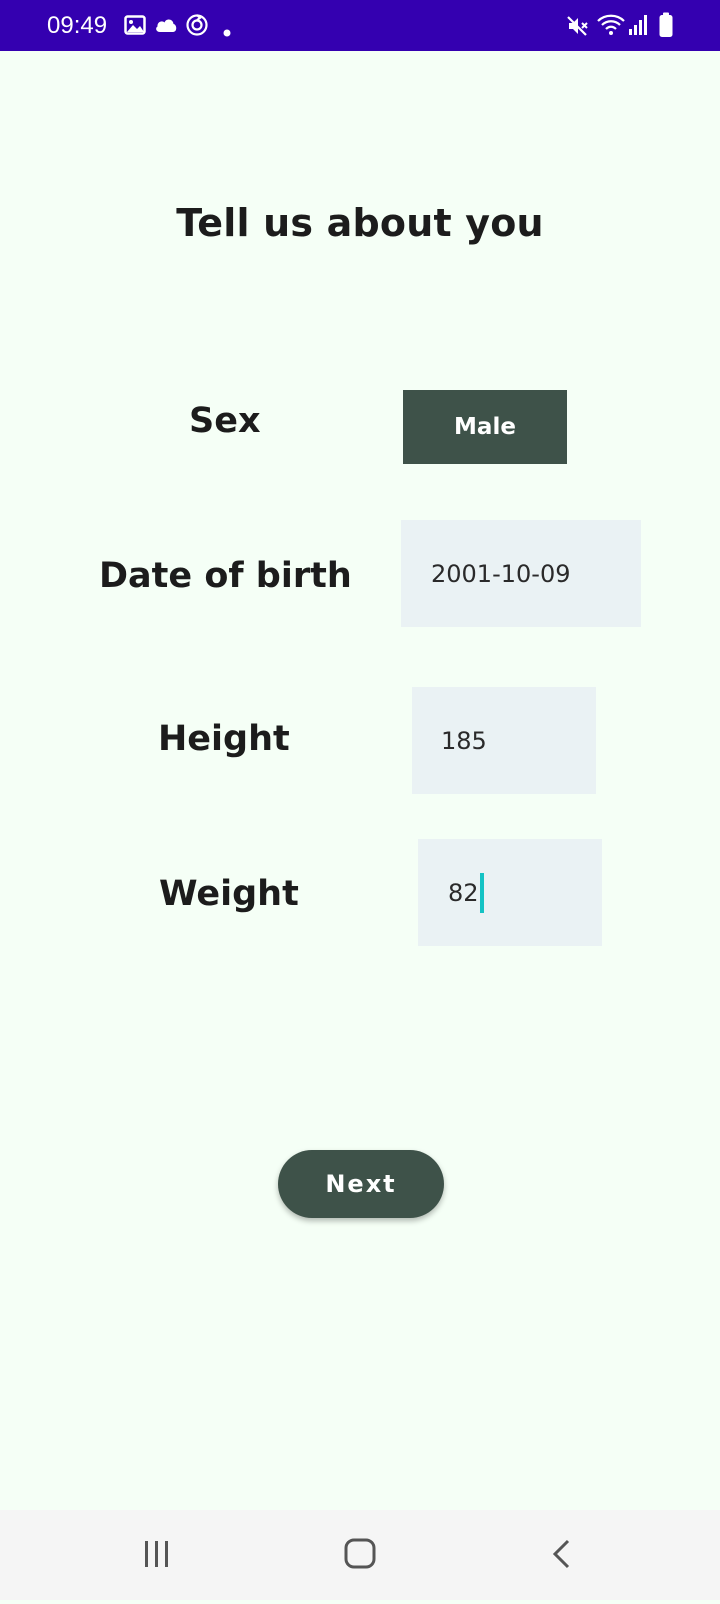 The image size is (720, 1604). What do you see at coordinates (639, 27) in the screenshot?
I see `signal-icon` at bounding box center [639, 27].